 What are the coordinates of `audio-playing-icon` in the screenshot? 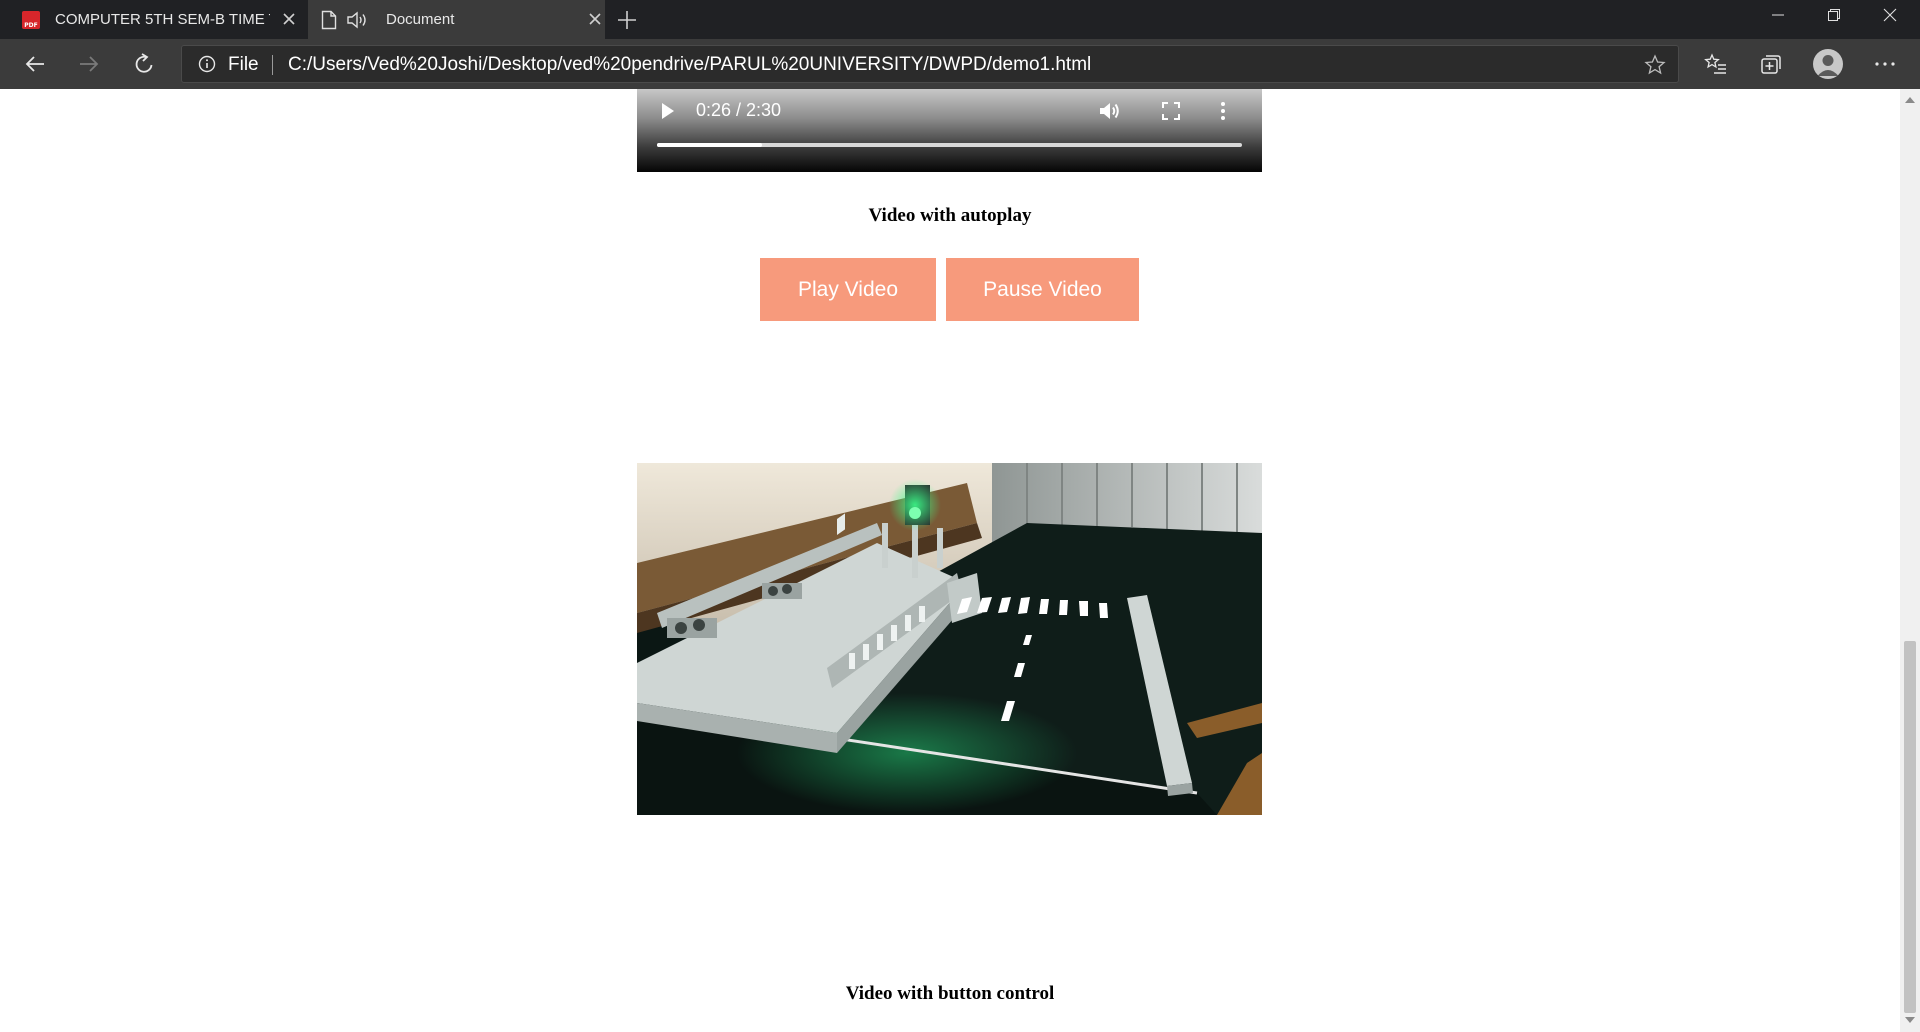 It's located at (358, 20).